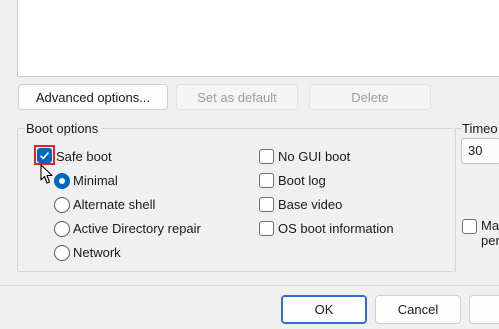 Image resolution: width=499 pixels, height=329 pixels. Describe the element at coordinates (490, 240) in the screenshot. I see `make-permanent-label-line2: per` at that location.